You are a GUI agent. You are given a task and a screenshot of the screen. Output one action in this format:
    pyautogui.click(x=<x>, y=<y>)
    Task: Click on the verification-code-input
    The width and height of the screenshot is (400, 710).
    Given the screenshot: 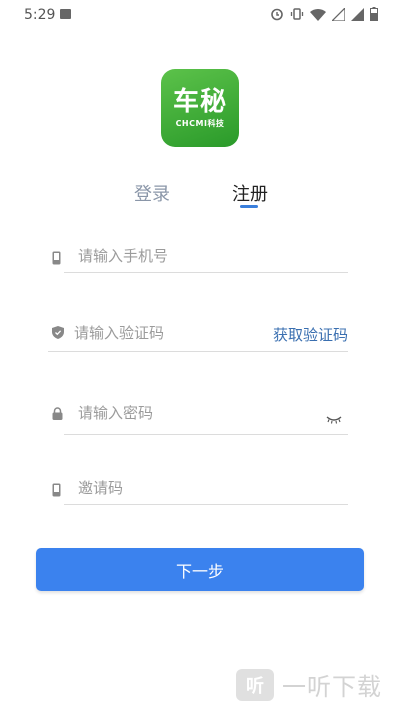 What is the action you would take?
    pyautogui.click(x=169, y=333)
    